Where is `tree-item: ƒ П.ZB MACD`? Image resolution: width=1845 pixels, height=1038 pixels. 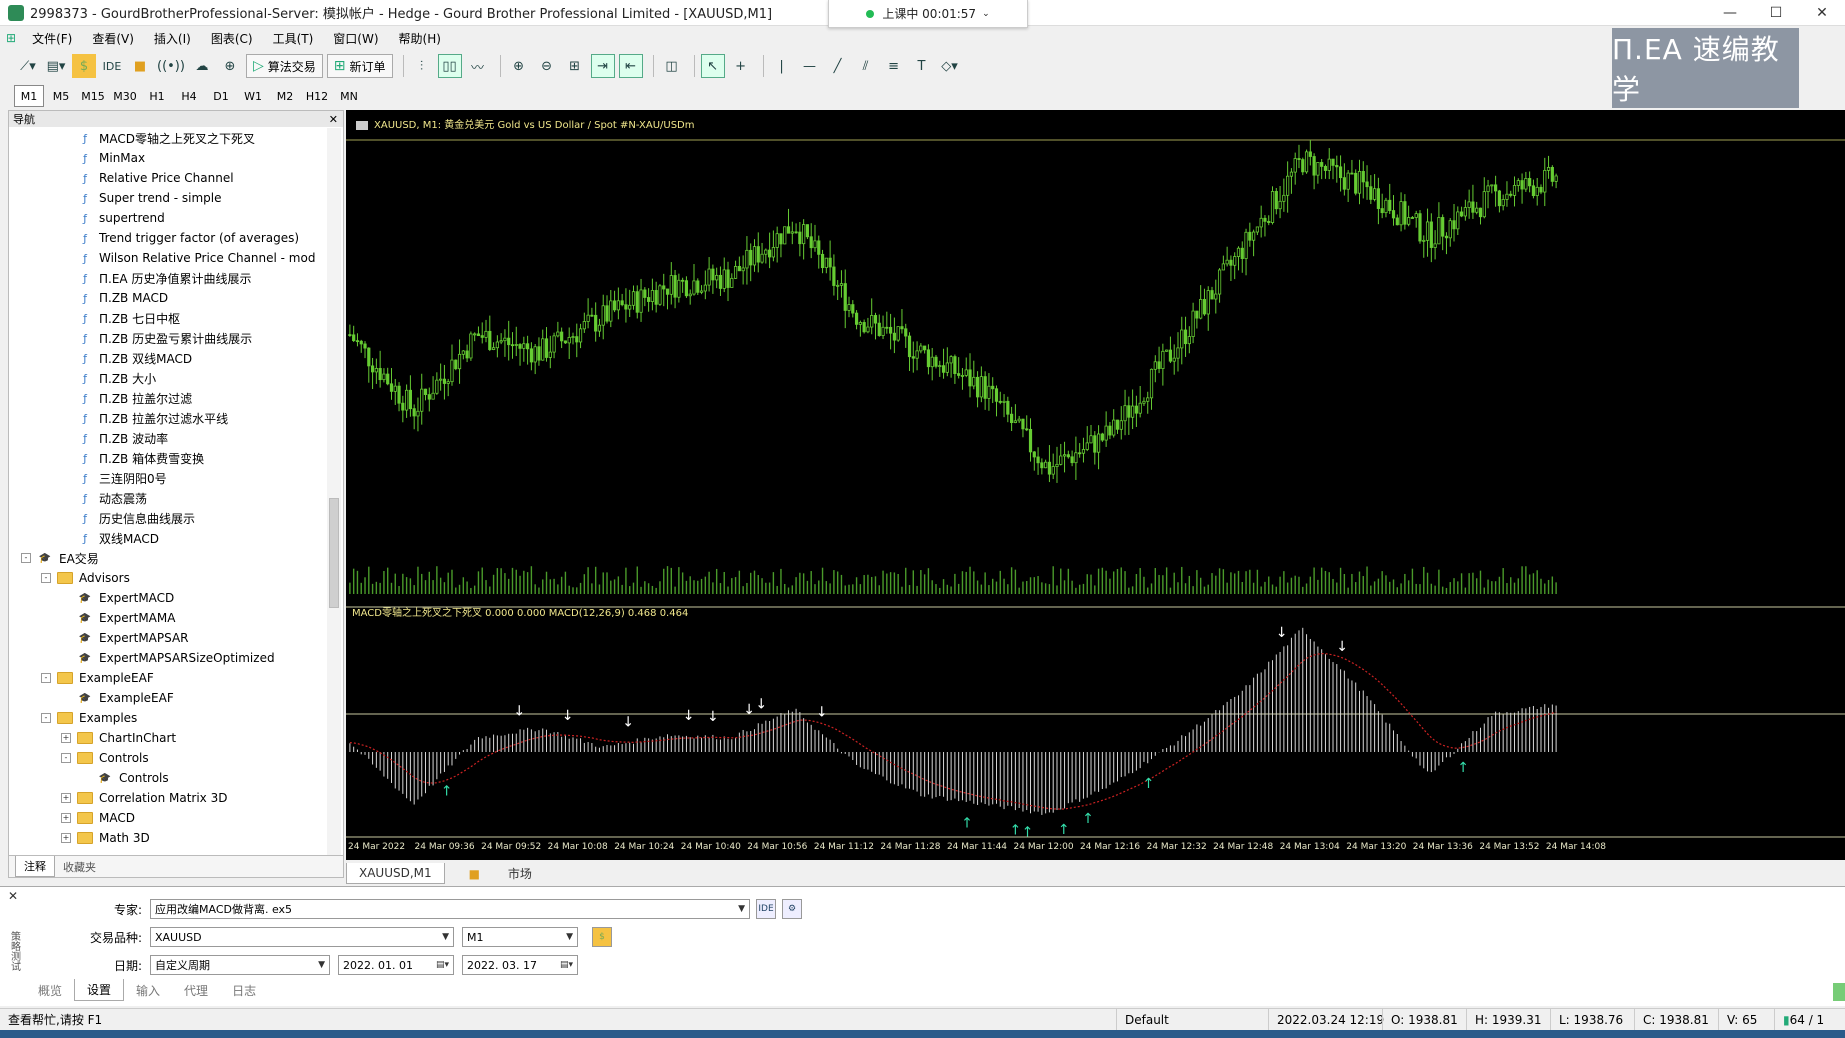 tree-item: ƒ П.ZB MACD is located at coordinates (167, 298).